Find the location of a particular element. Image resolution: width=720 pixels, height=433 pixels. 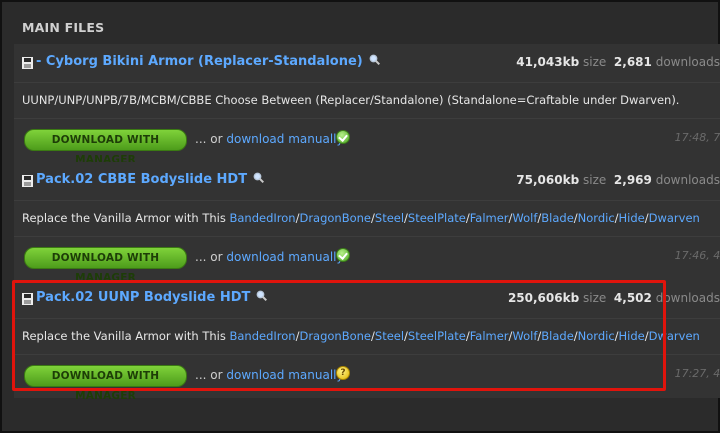

section-title: MAIN FILES is located at coordinates (63, 27).